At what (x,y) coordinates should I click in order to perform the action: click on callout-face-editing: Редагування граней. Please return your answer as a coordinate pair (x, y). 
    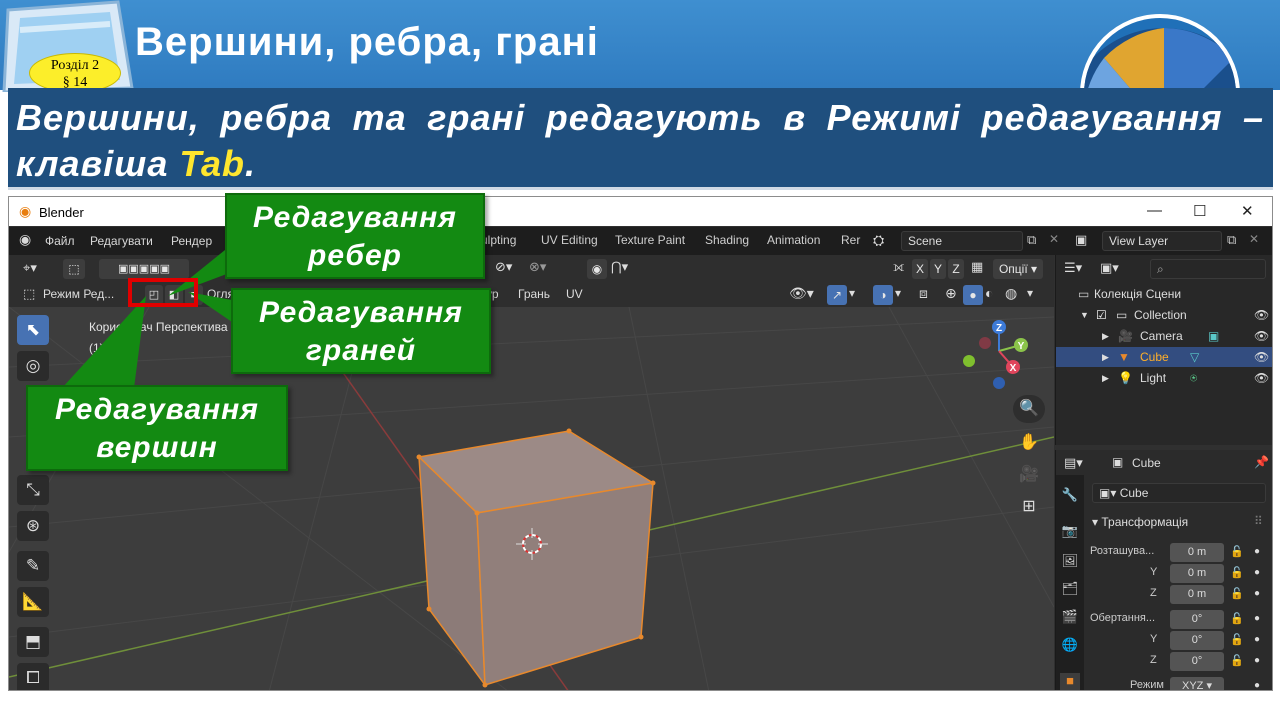
    Looking at the image, I should click on (361, 331).